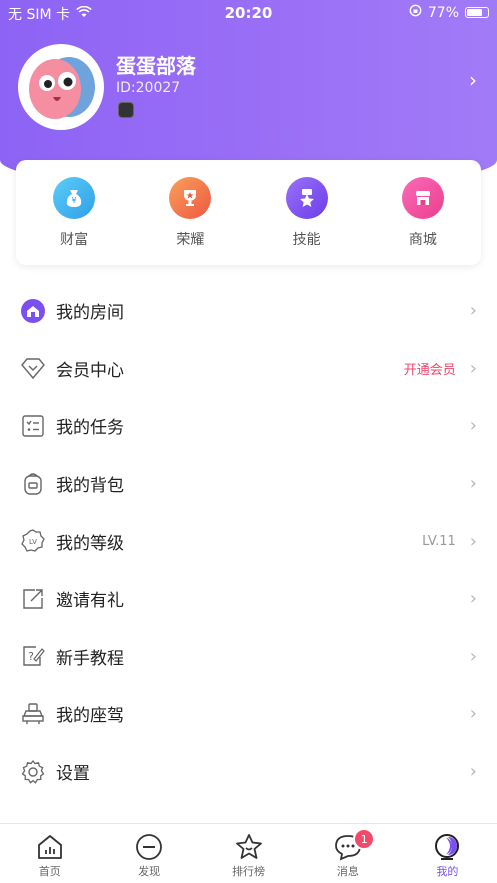 The width and height of the screenshot is (497, 883). What do you see at coordinates (33, 426) in the screenshot?
I see `task-icon` at bounding box center [33, 426].